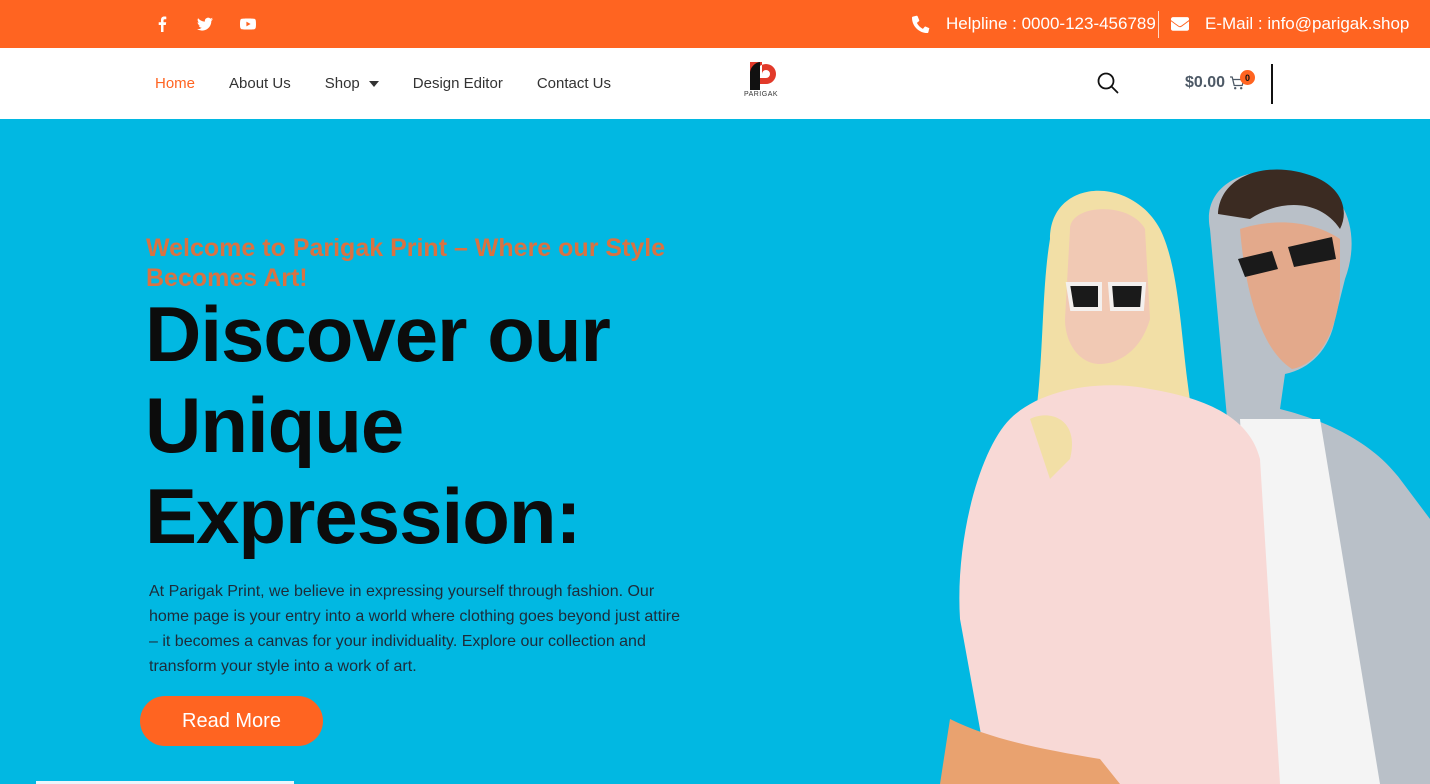 This screenshot has height=784, width=1430. I want to click on nav-item-shop: Shop, so click(352, 83).